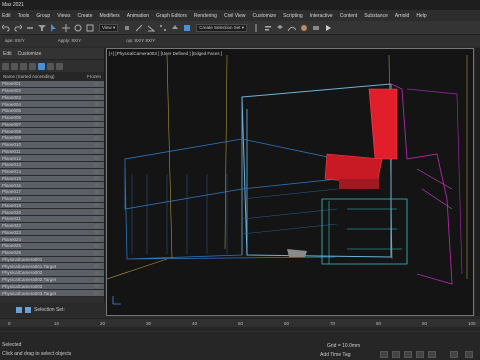 The width and height of the screenshot is (480, 360). What do you see at coordinates (376, 16) in the screenshot?
I see `menu-substance: Substance` at bounding box center [376, 16].